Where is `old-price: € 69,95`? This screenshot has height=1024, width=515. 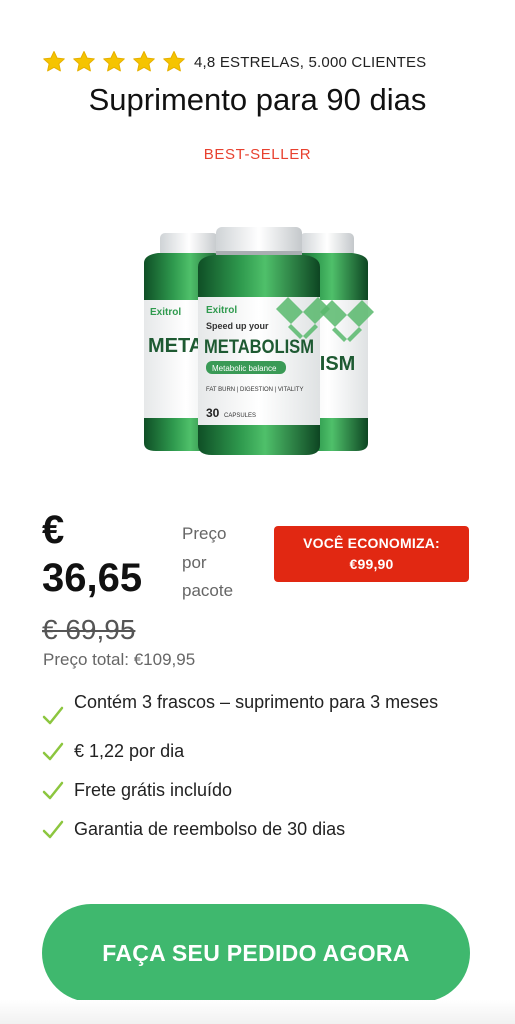 old-price: € 69,95 is located at coordinates (89, 629).